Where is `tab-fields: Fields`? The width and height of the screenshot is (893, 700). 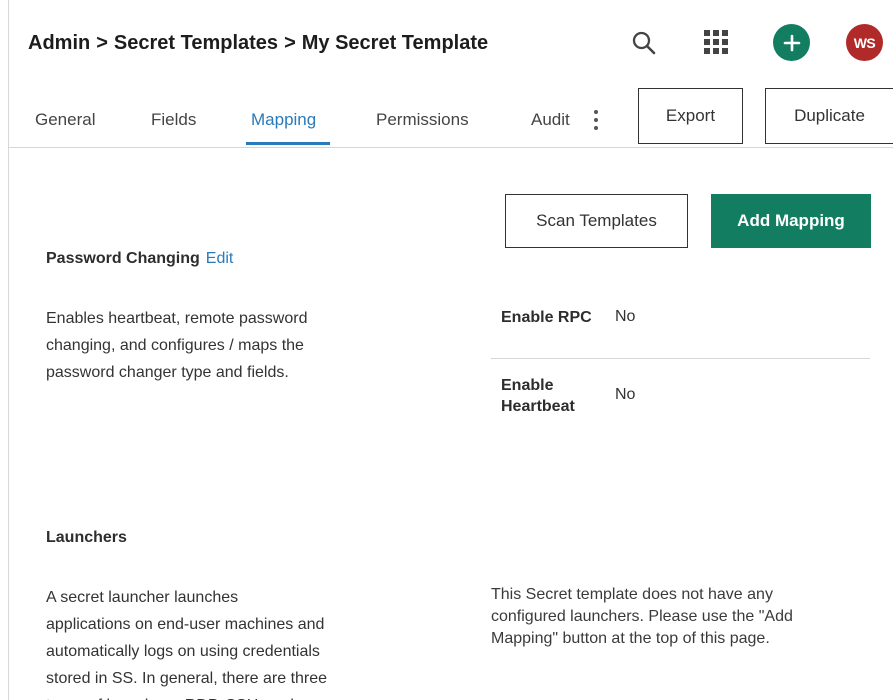 tab-fields: Fields is located at coordinates (173, 120).